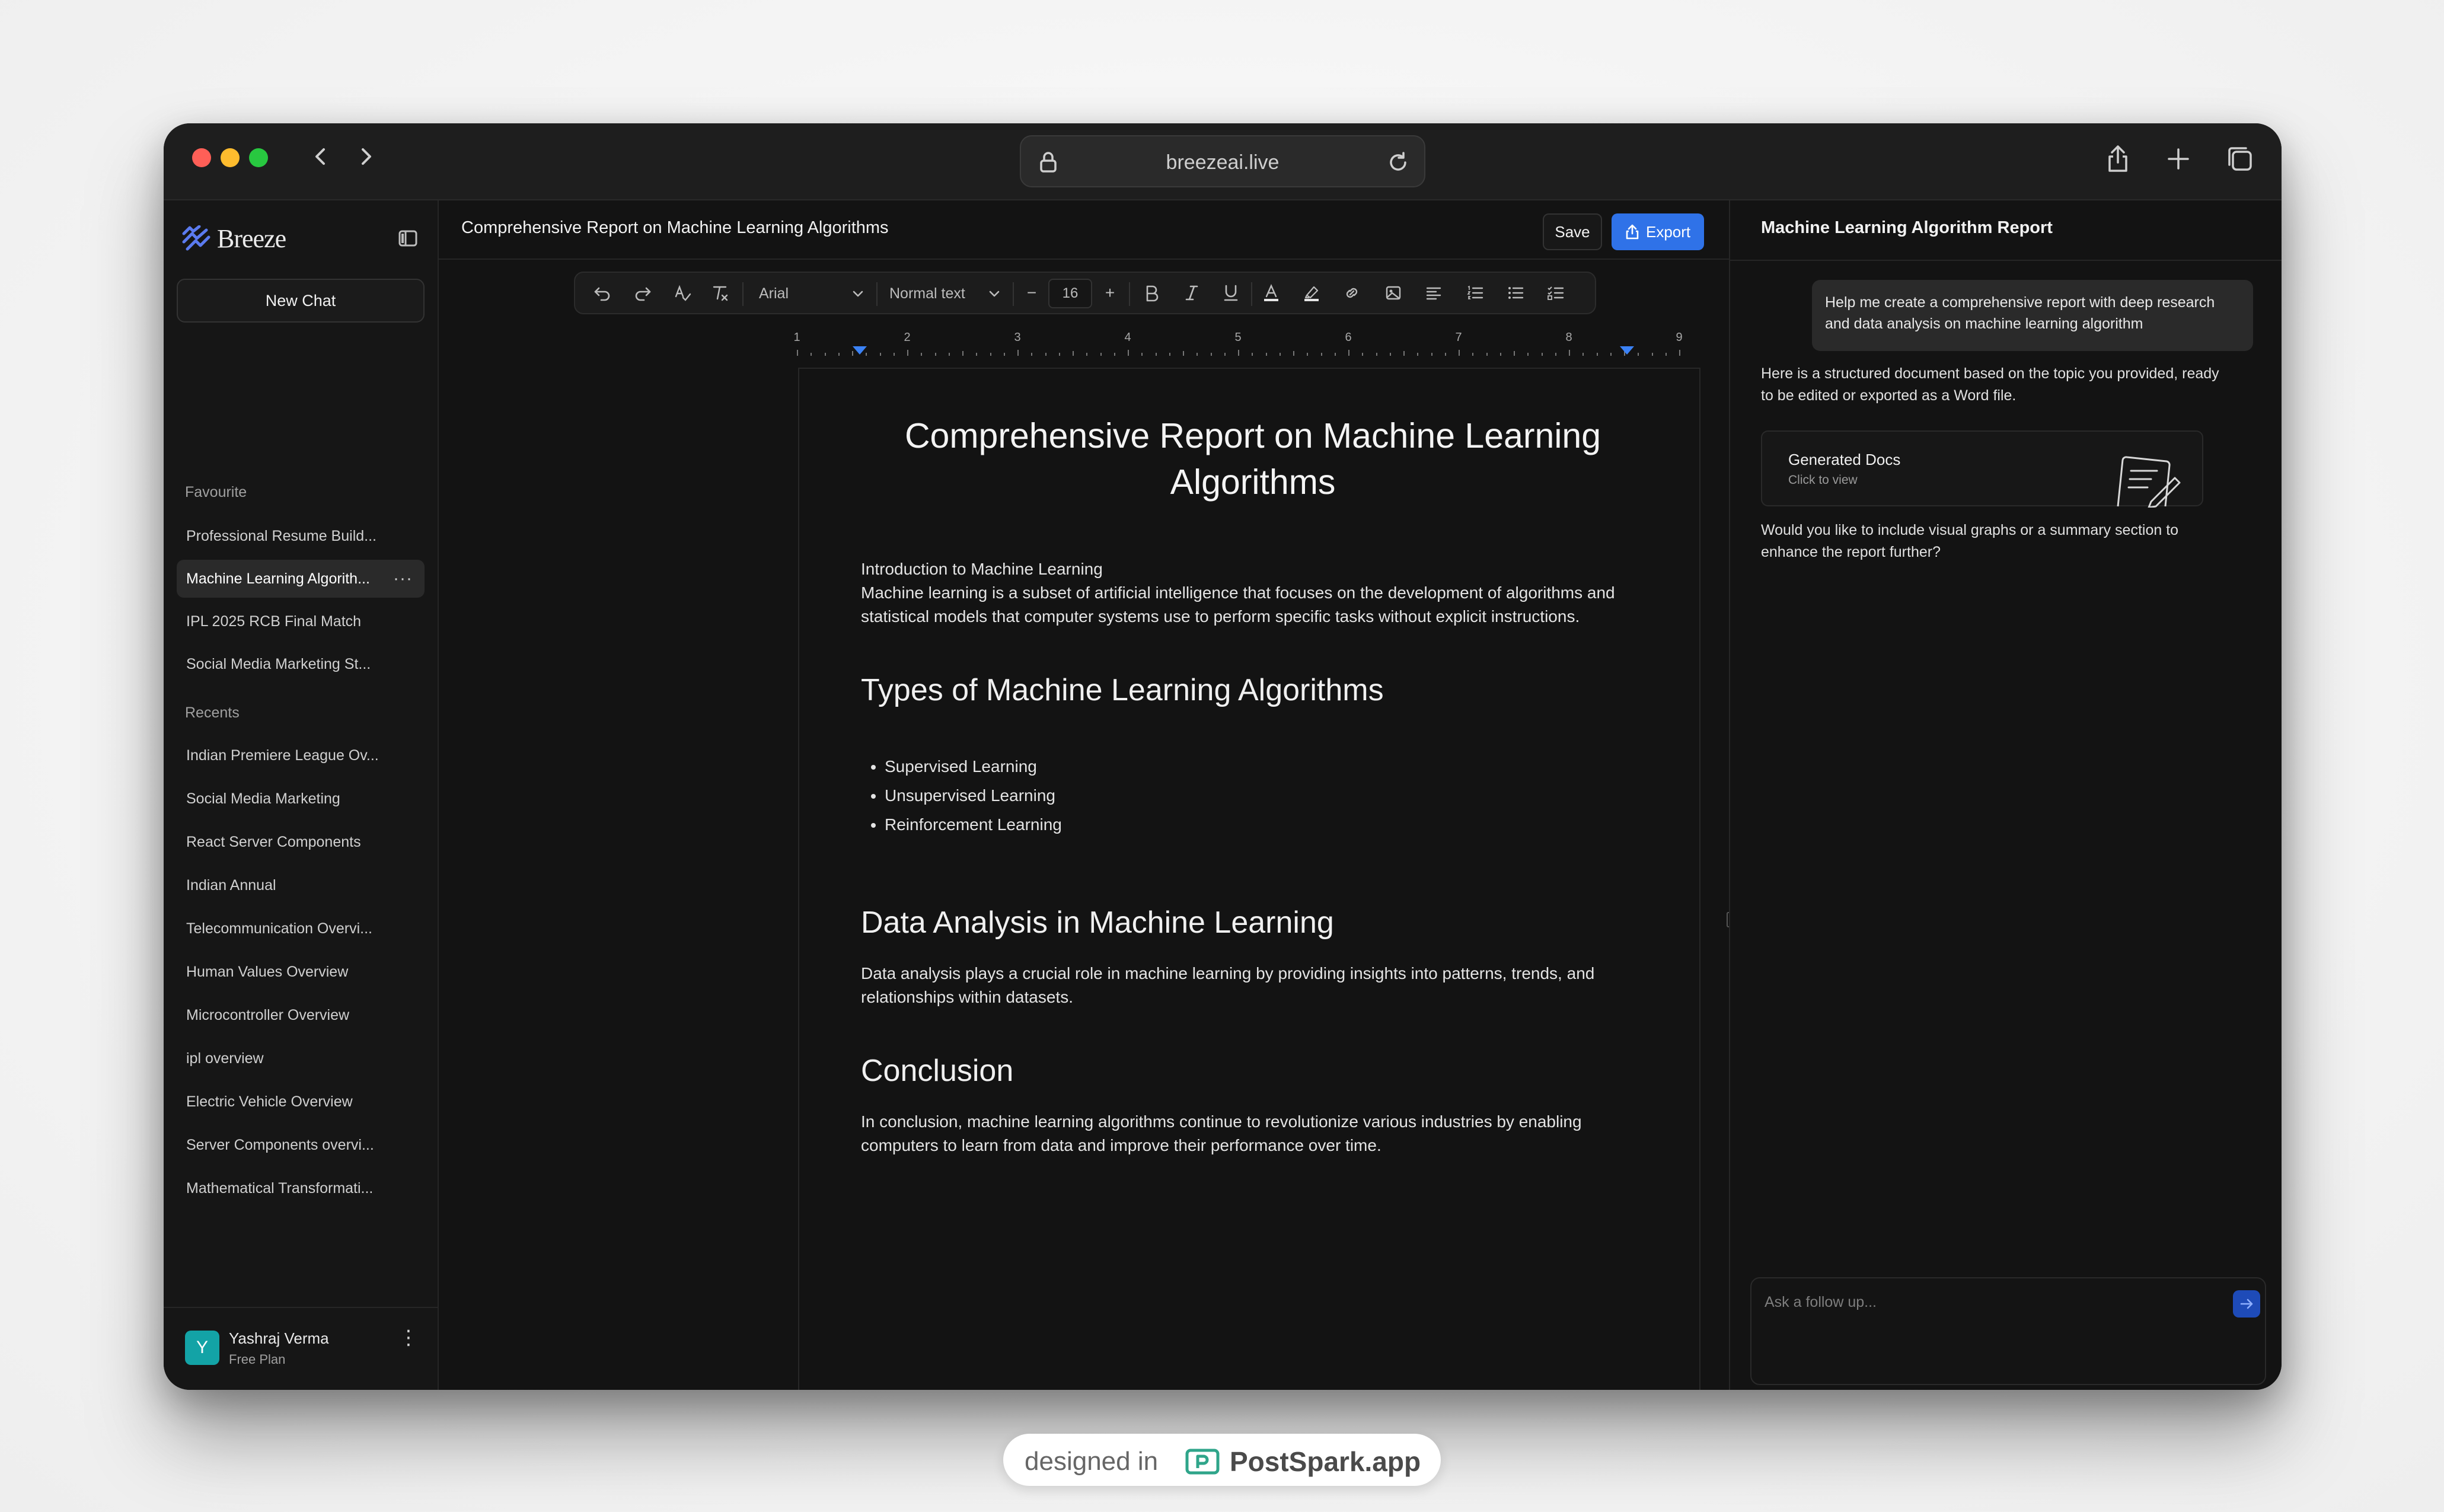  What do you see at coordinates (1434, 293) in the screenshot?
I see `align-left-icon` at bounding box center [1434, 293].